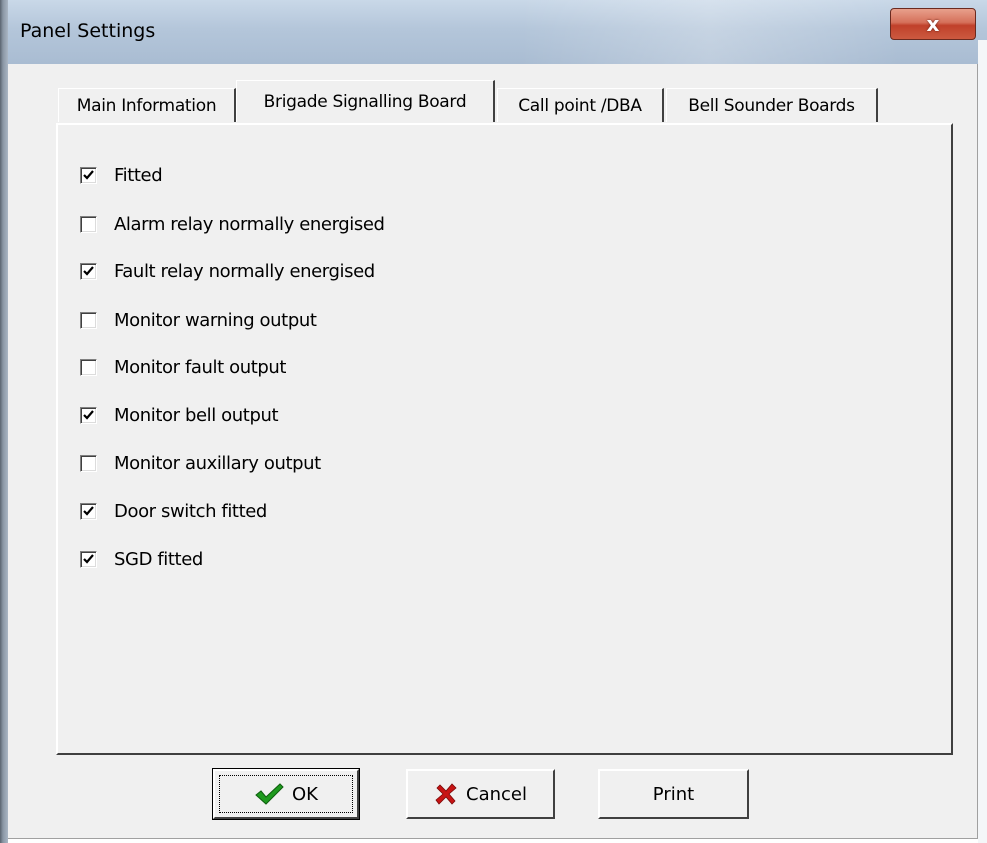 Image resolution: width=987 pixels, height=843 pixels. What do you see at coordinates (196, 415) in the screenshot?
I see `checkbox-label: Monitor bell output` at bounding box center [196, 415].